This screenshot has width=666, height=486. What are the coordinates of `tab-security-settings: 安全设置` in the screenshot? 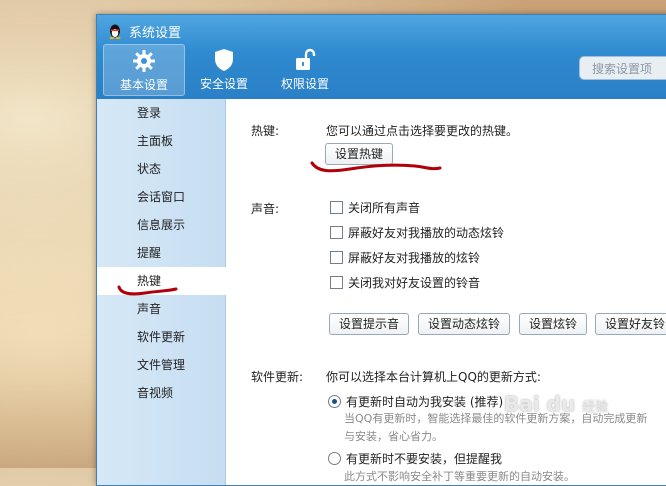 It's located at (224, 69).